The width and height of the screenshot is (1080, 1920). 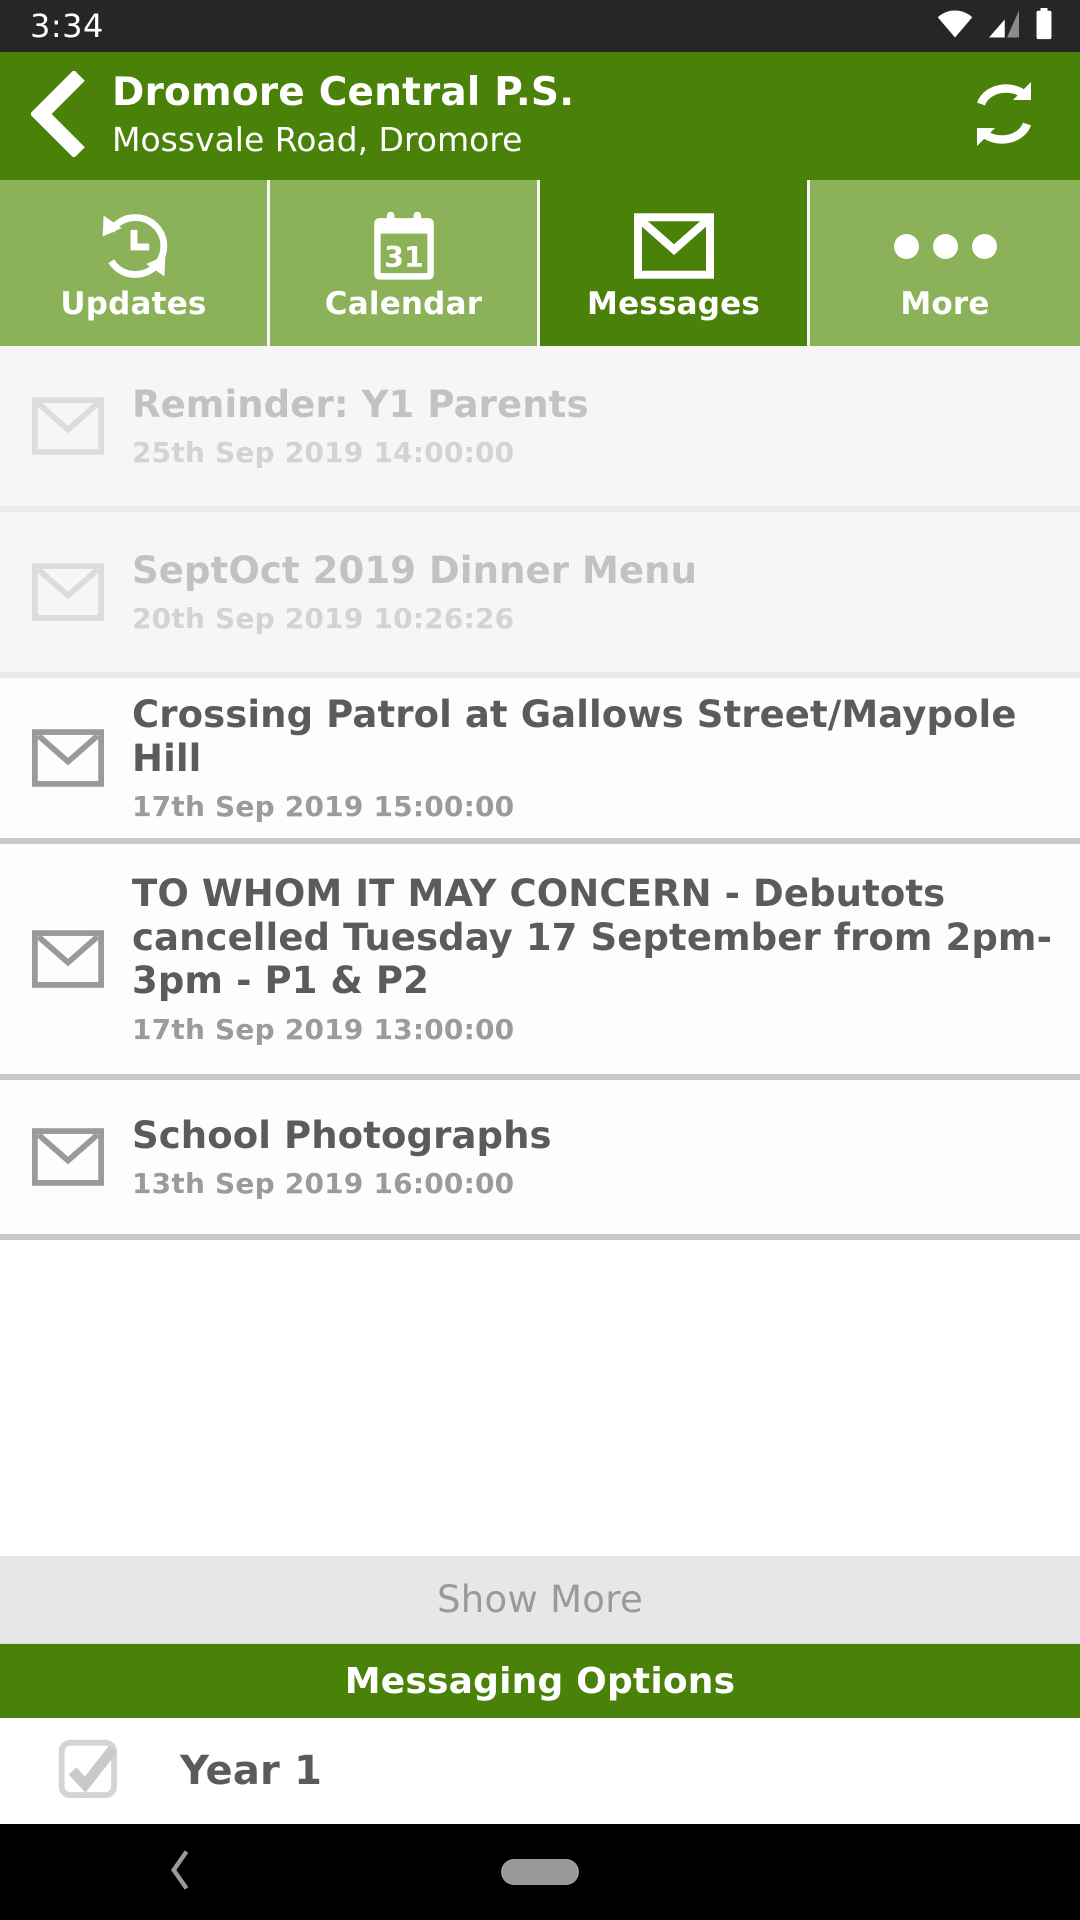 I want to click on wifi-icon, so click(x=955, y=26).